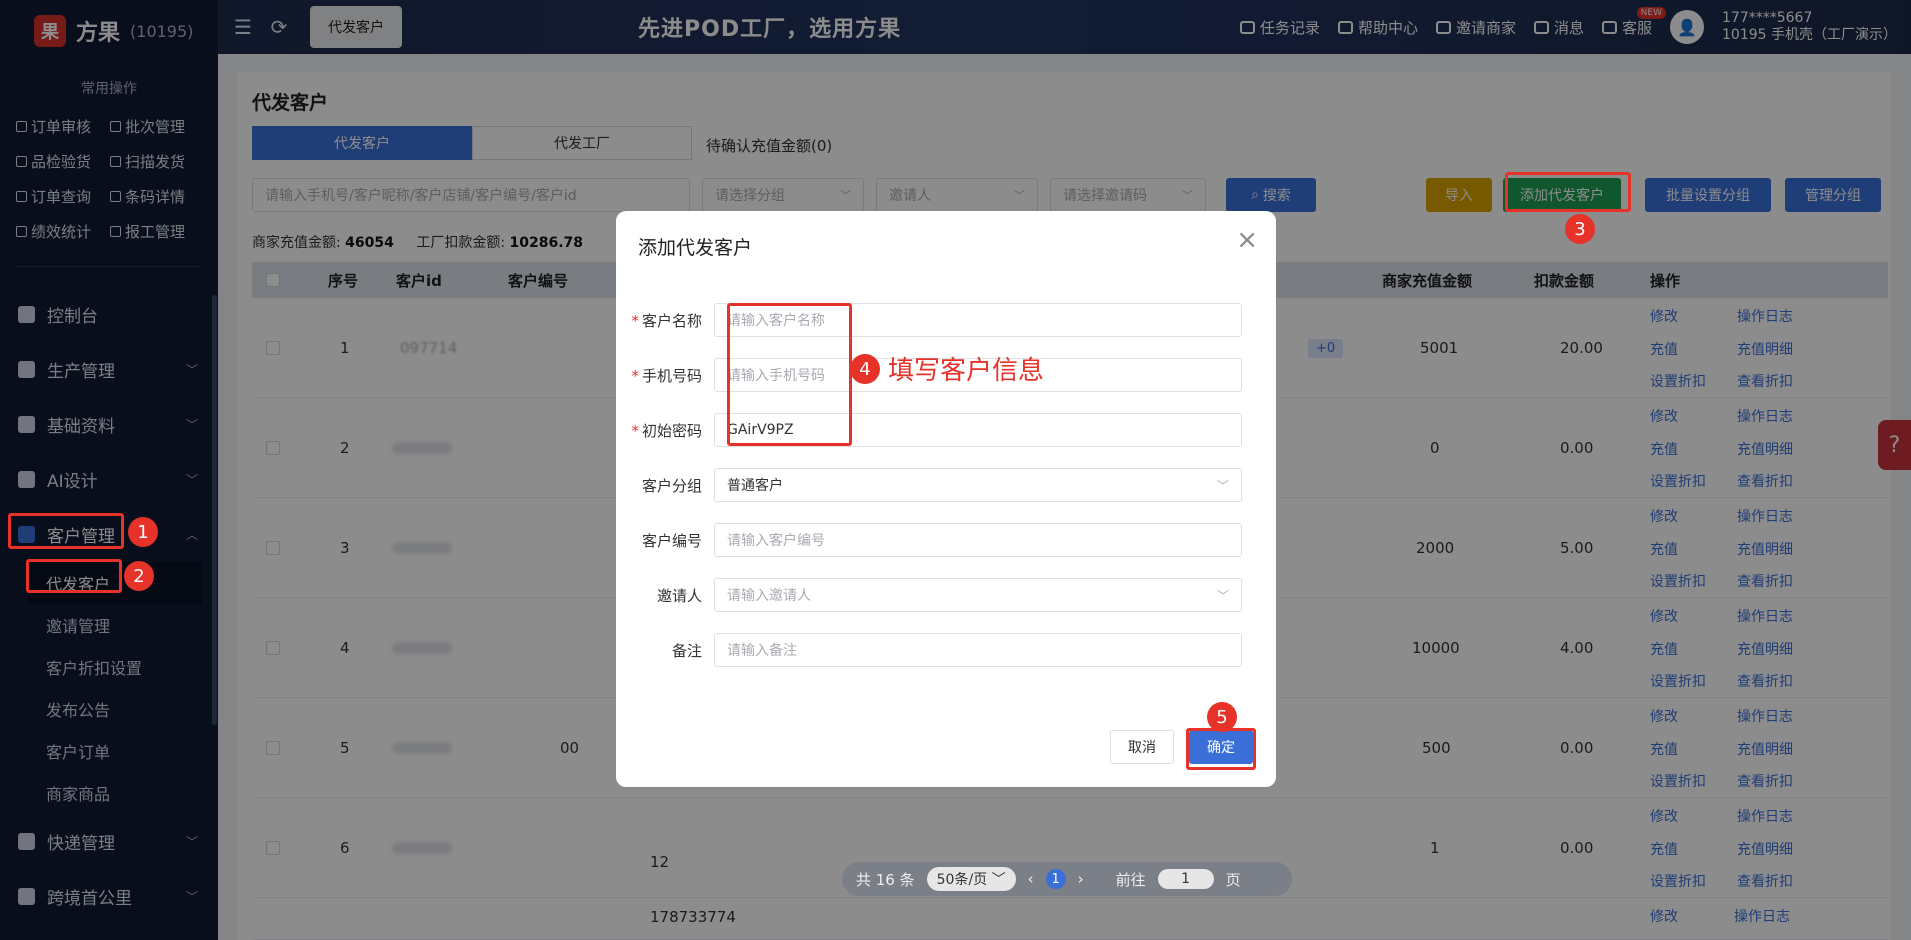 Image resolution: width=1911 pixels, height=940 pixels. I want to click on field-customer-no: 客户编号 请输入客户编号, so click(946, 540).